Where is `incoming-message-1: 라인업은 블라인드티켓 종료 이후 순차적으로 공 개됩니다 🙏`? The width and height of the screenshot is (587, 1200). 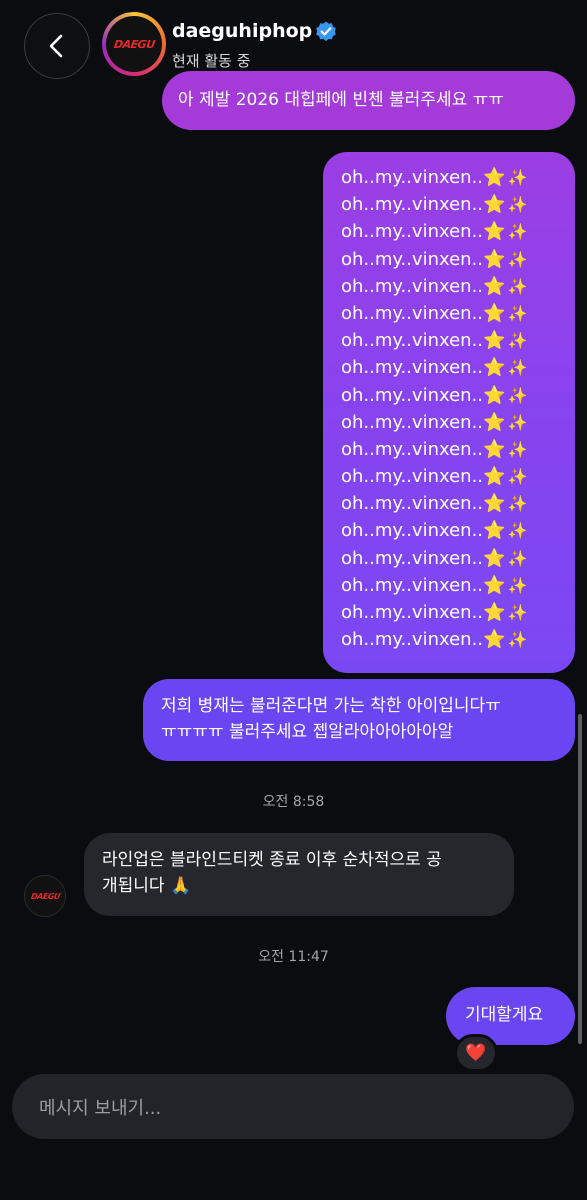
incoming-message-1: 라인업은 블라인드티켓 종료 이후 순차적으로 공 개됩니다 🙏 is located at coordinates (299, 874).